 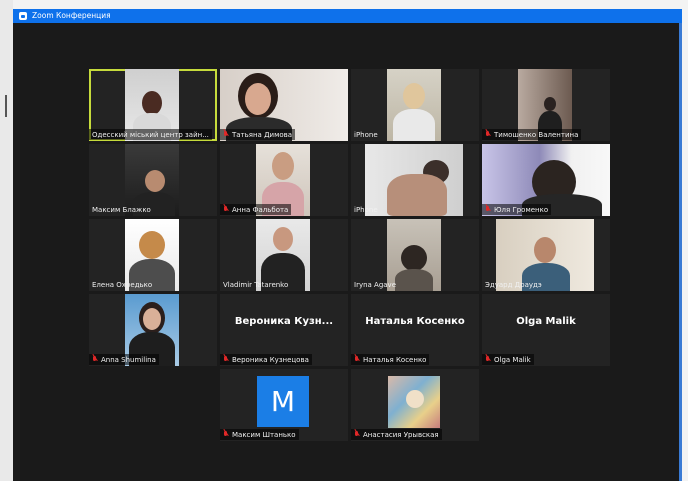 What do you see at coordinates (6, 106) in the screenshot?
I see `edge-marker` at bounding box center [6, 106].